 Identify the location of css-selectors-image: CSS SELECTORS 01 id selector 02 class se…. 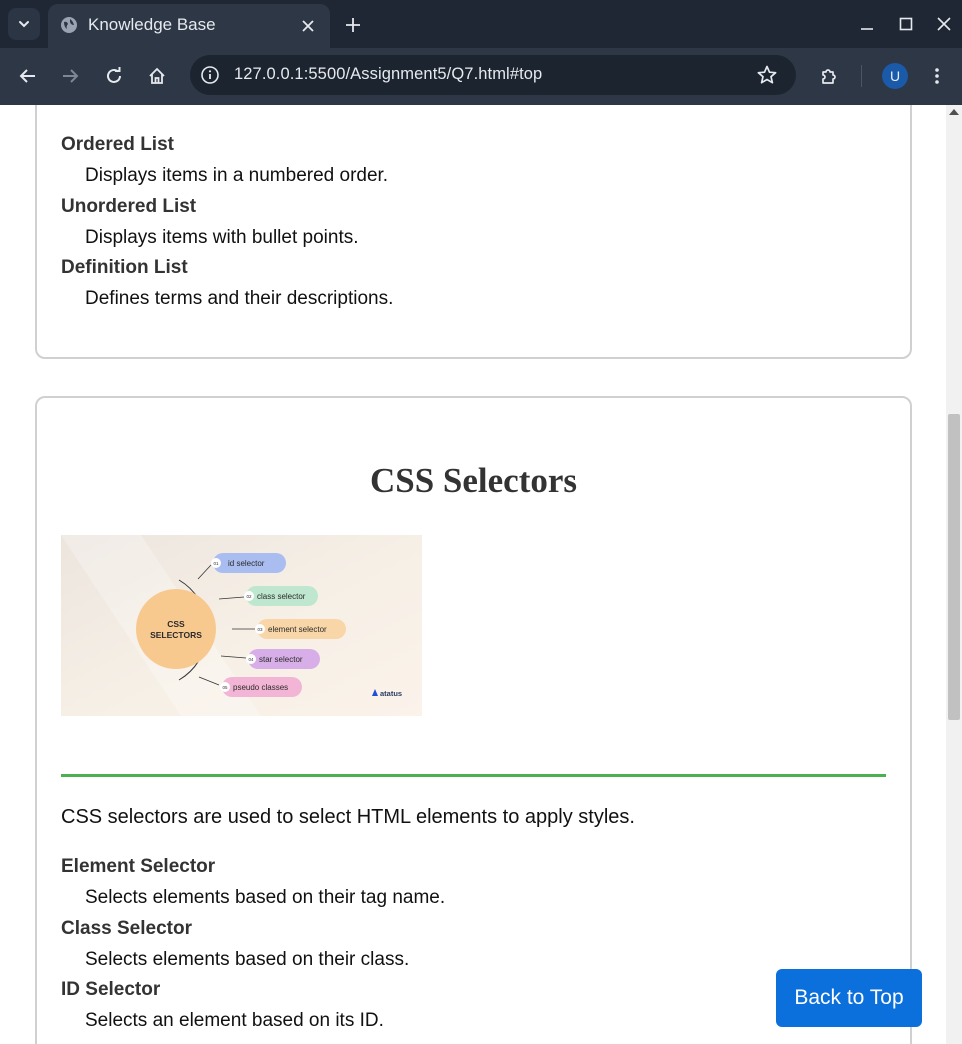
(241, 625).